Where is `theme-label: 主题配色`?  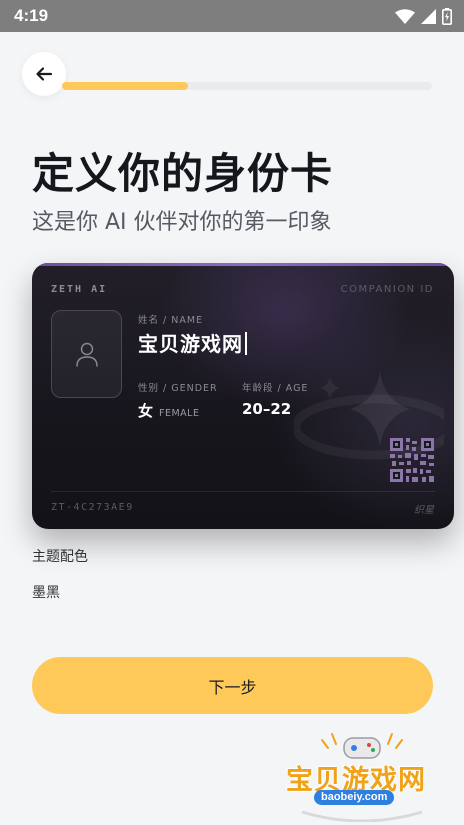
theme-label: 主题配色 is located at coordinates (60, 557).